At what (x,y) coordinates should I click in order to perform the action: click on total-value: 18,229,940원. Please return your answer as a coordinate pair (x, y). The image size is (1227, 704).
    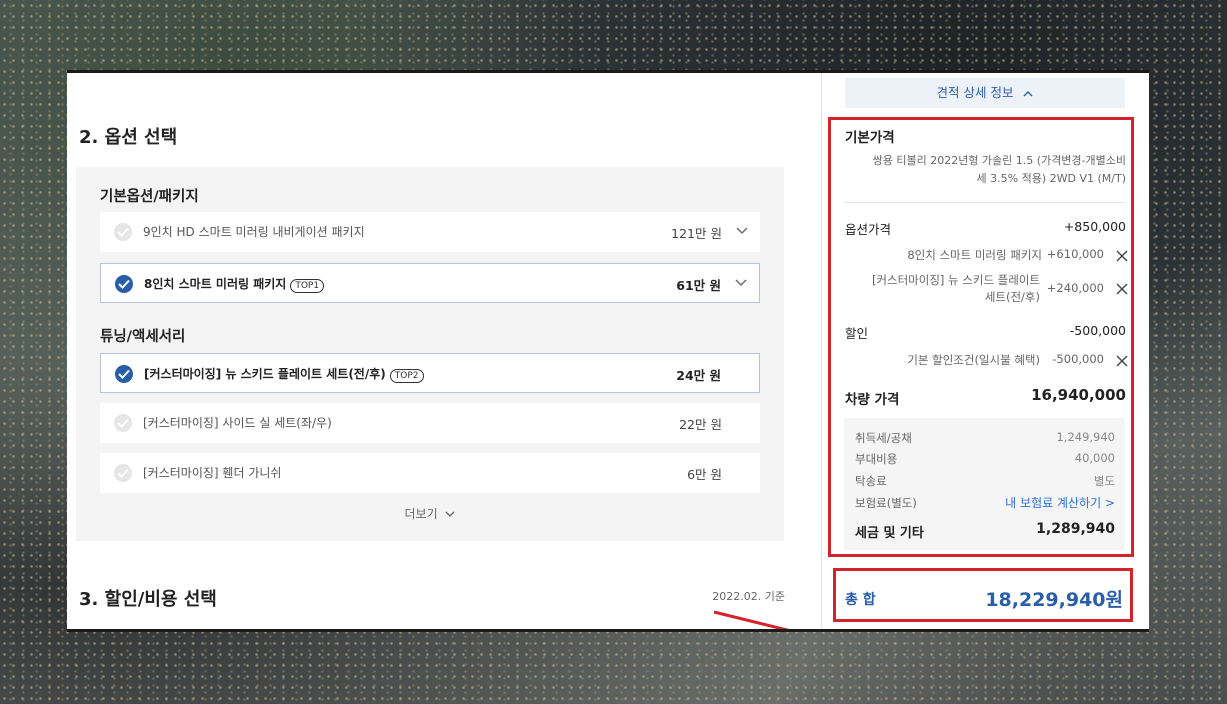
    Looking at the image, I should click on (1054, 600).